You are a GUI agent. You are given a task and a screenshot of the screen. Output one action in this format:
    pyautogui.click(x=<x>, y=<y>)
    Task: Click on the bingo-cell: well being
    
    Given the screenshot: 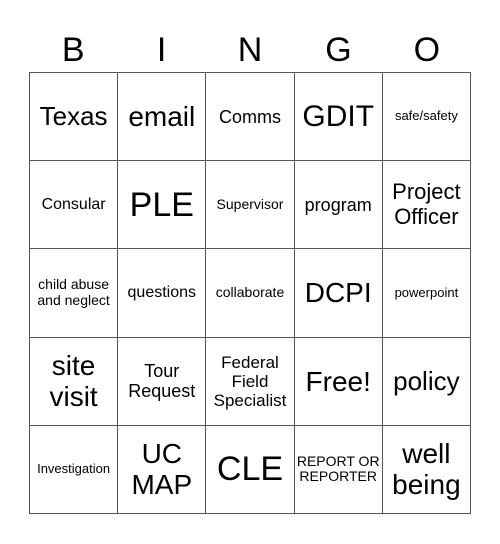 What is the action you would take?
    pyautogui.click(x=426, y=469)
    